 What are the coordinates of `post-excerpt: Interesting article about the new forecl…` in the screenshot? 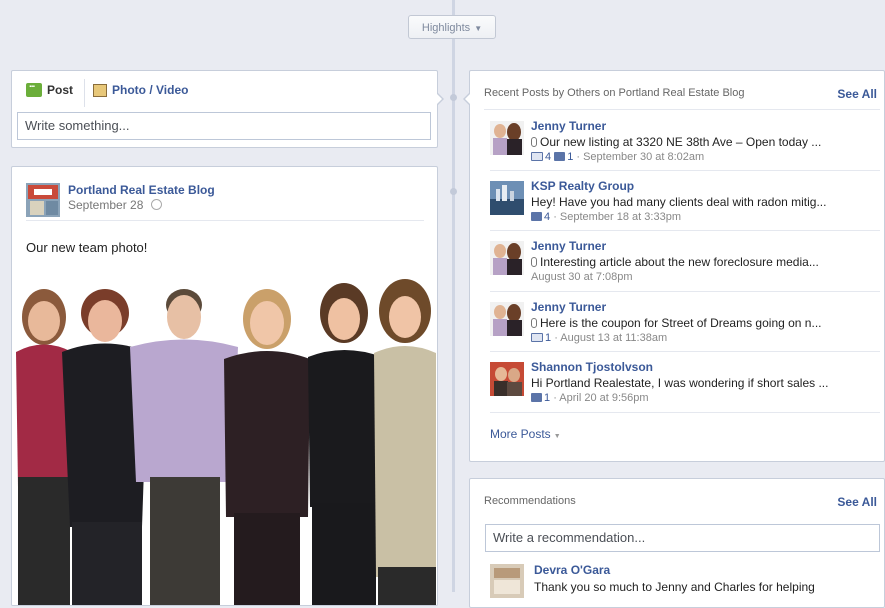 It's located at (703, 262).